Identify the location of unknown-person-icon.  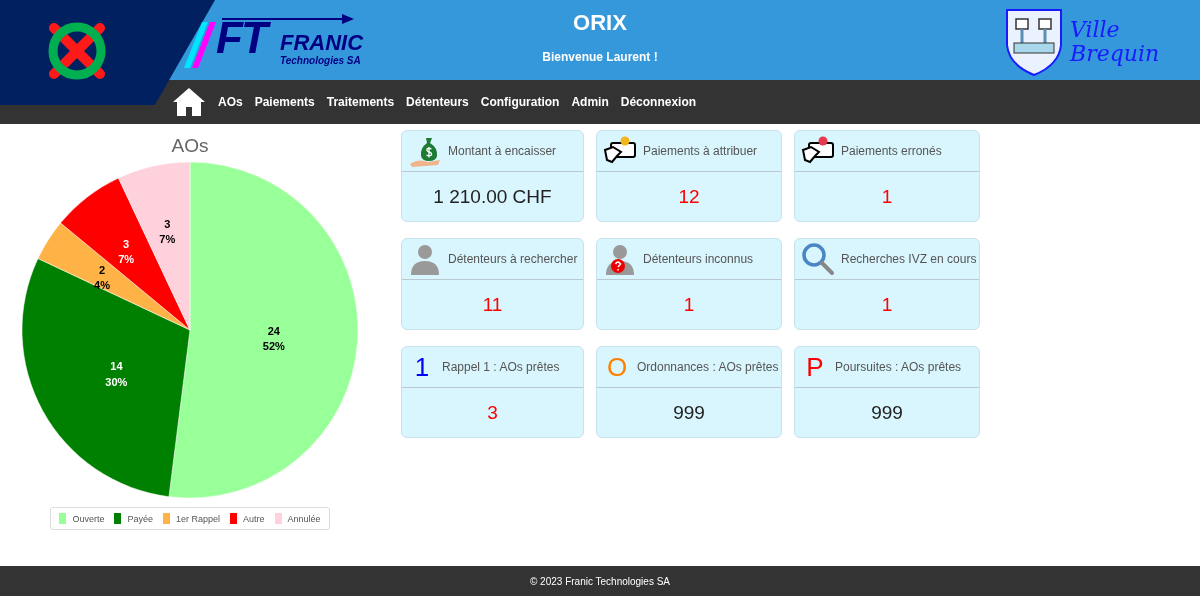
(620, 259).